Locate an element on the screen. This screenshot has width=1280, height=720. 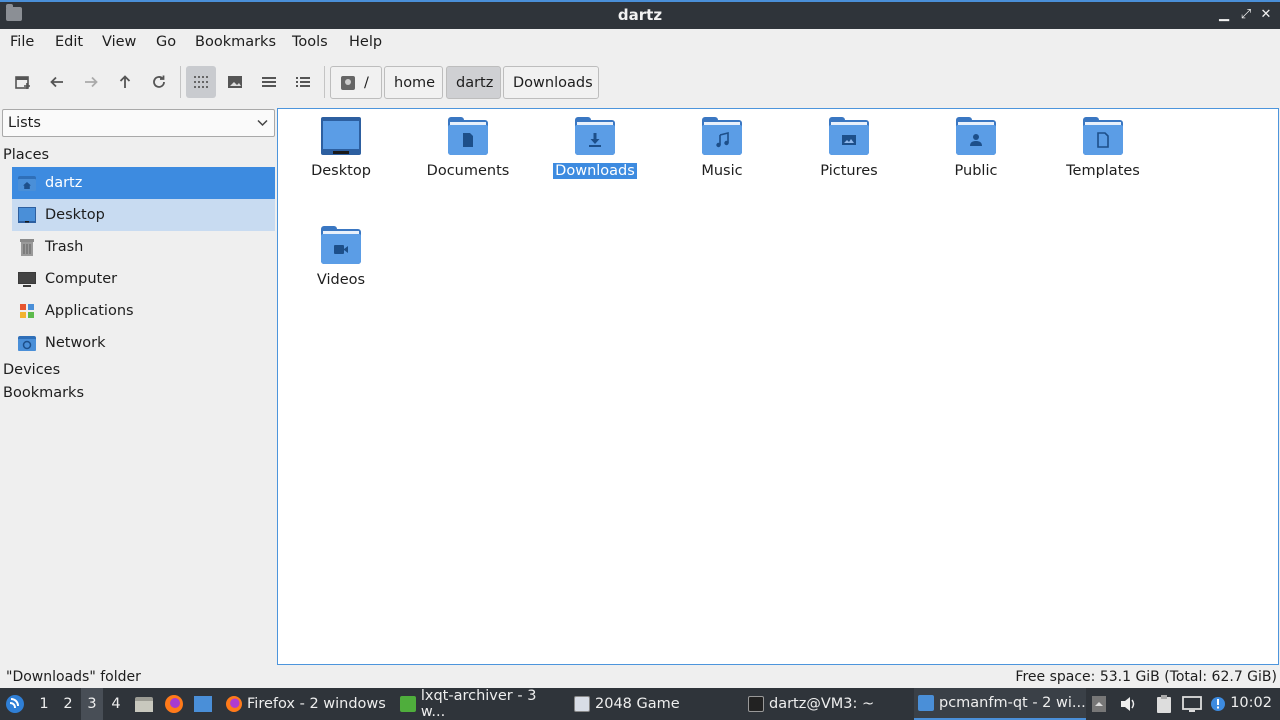
chevron-down-icon is located at coordinates (262, 123).